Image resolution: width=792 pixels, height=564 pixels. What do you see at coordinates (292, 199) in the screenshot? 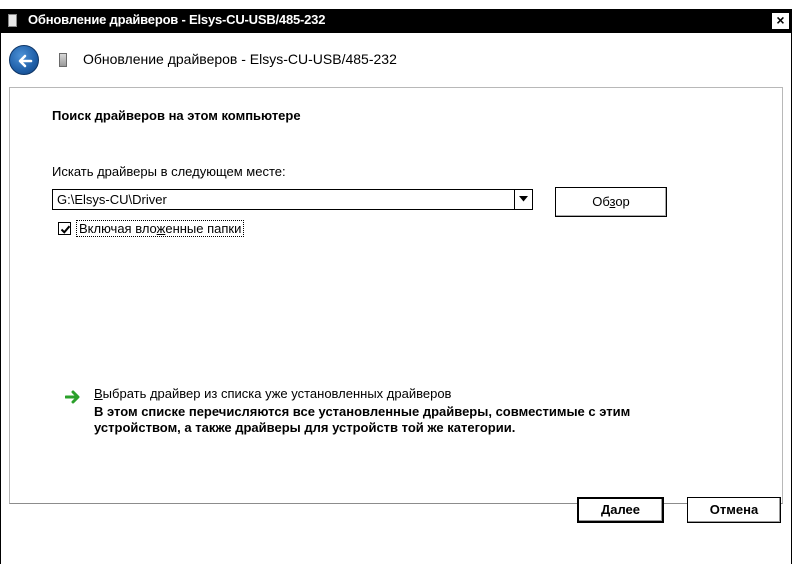
I see `path-combobox: G:\Elsys-CU\Driver` at bounding box center [292, 199].